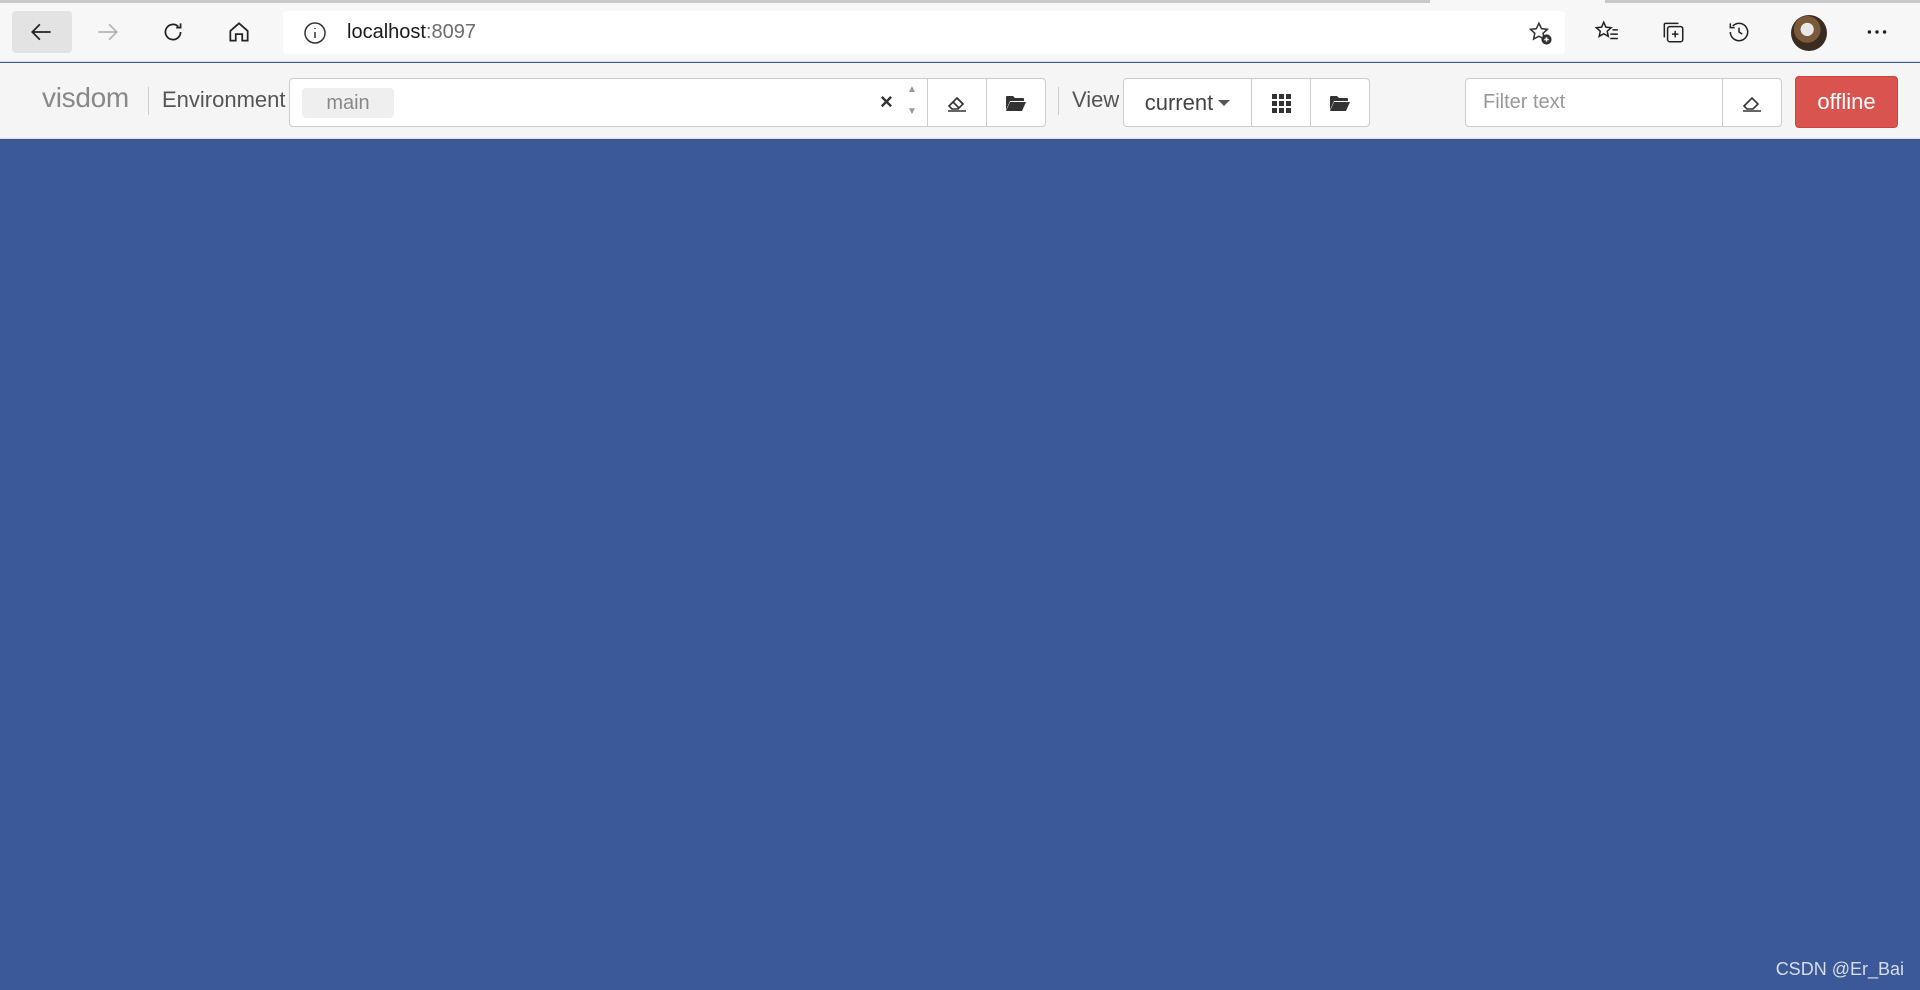  Describe the element at coordinates (912, 89) in the screenshot. I see `spin-up-icon: ▲` at that location.